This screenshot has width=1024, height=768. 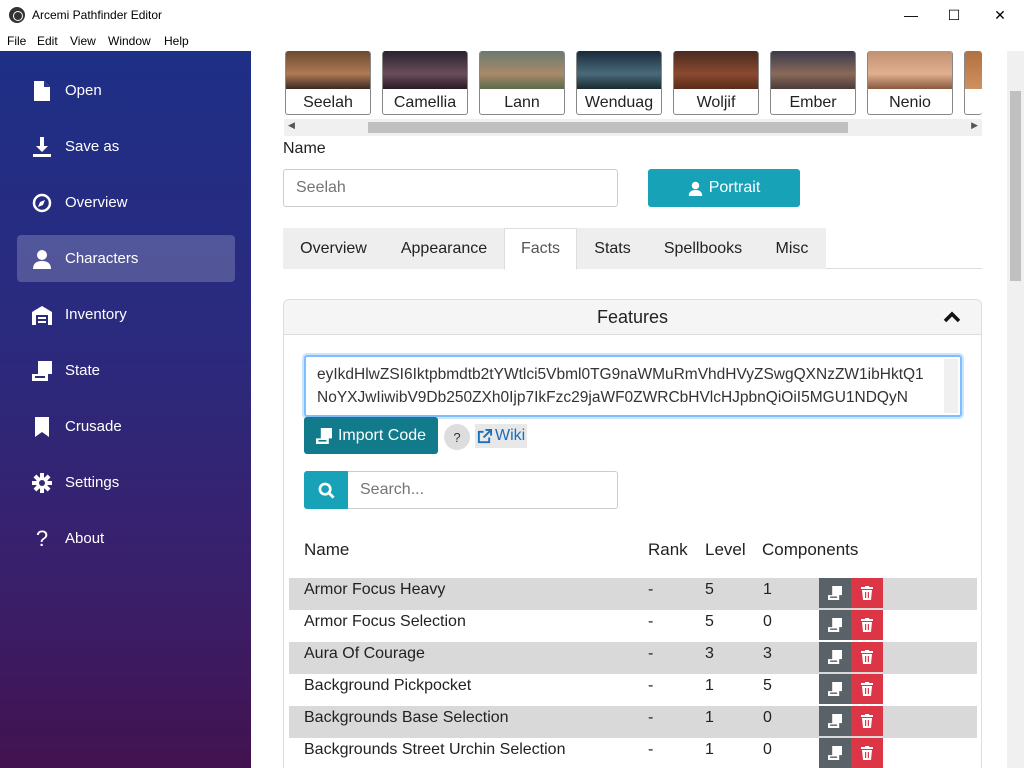 I want to click on close-button: ✕, so click(x=1000, y=15).